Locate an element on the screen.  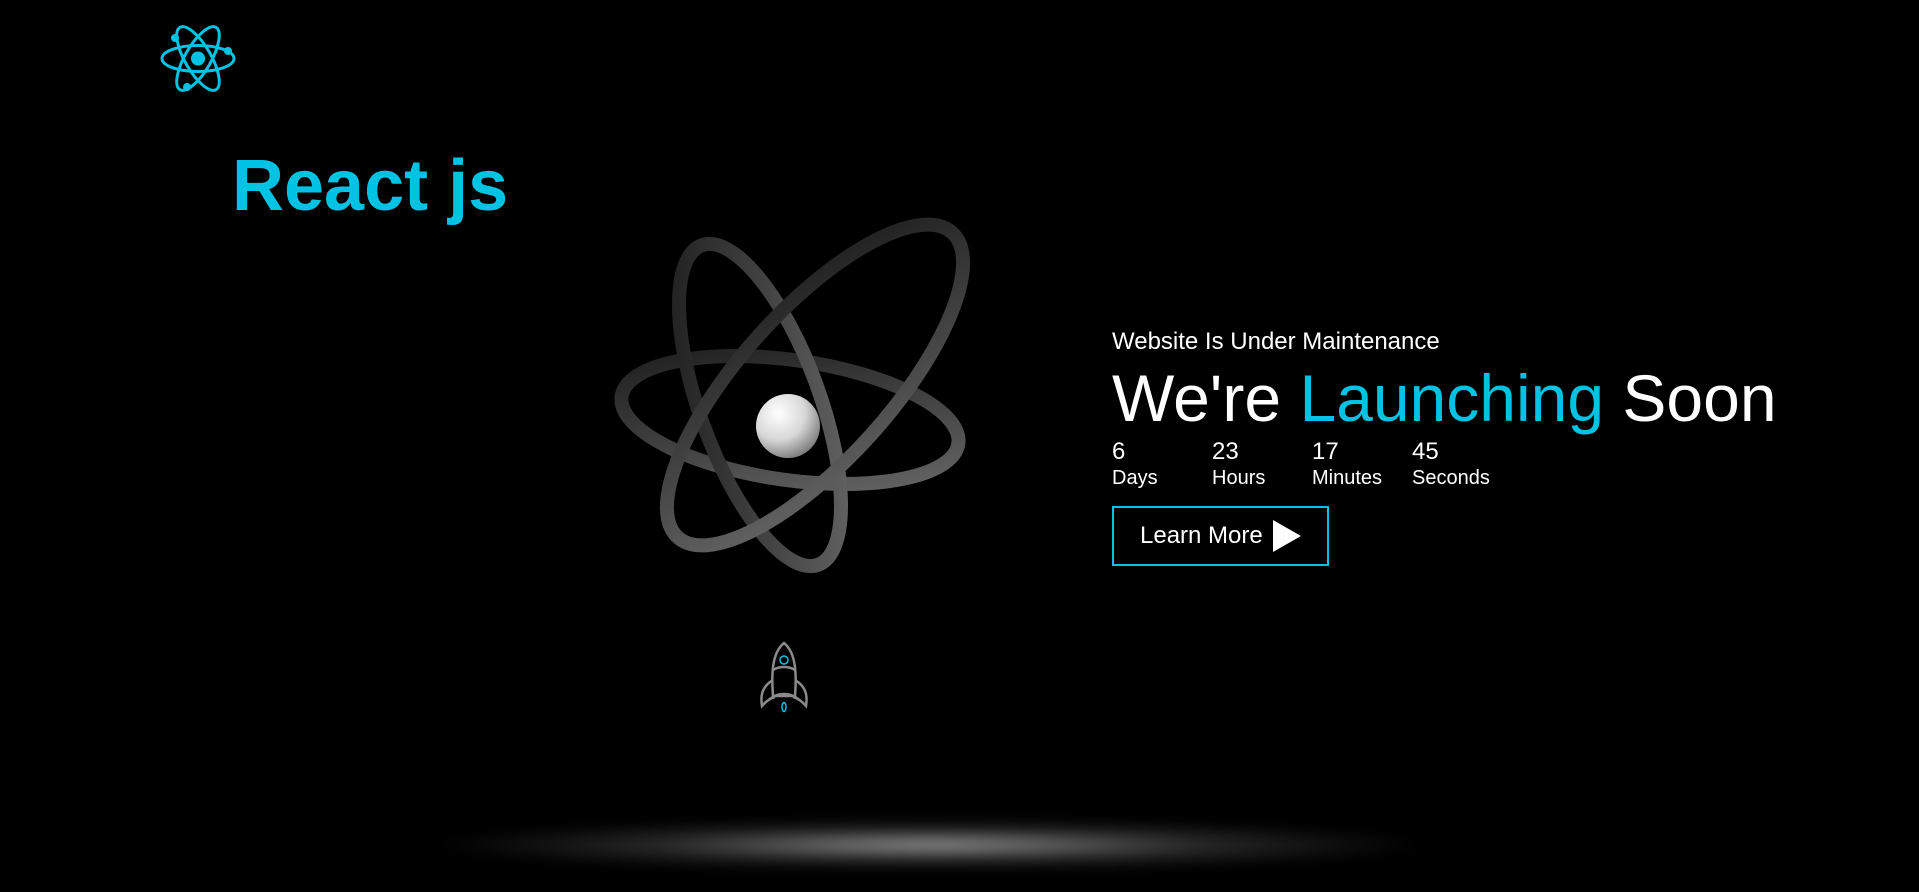
countdown: 6 Days 23 Hours 17 Minutes 45 Seconds is located at coordinates (1444, 464).